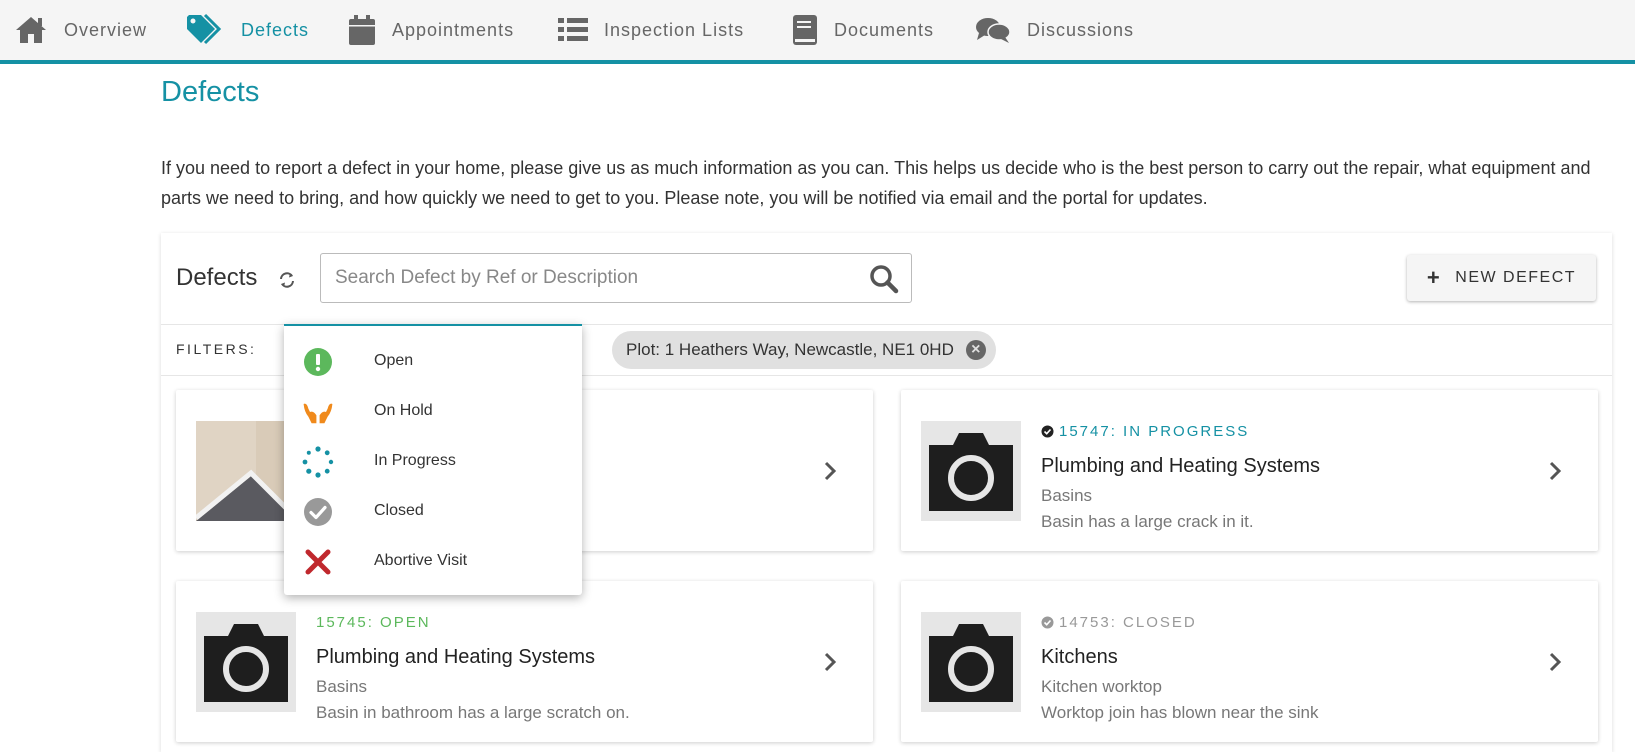 The height and width of the screenshot is (752, 1635). Describe the element at coordinates (216, 349) in the screenshot. I see `filters-label: FILTERS:` at that location.